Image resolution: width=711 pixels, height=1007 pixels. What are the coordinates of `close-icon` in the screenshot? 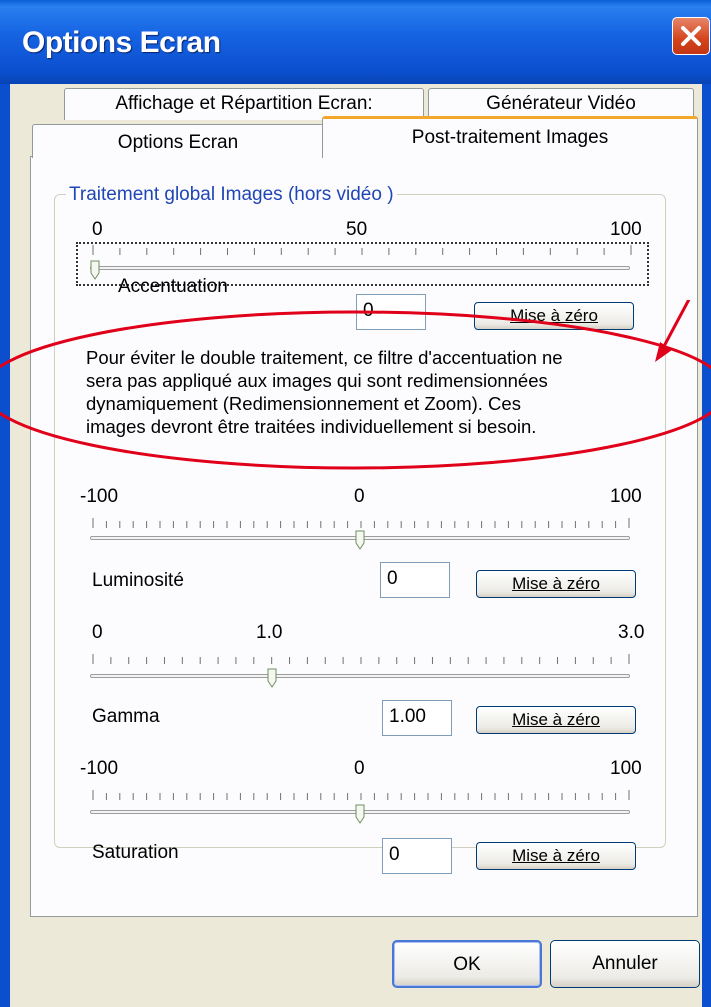 It's located at (691, 36).